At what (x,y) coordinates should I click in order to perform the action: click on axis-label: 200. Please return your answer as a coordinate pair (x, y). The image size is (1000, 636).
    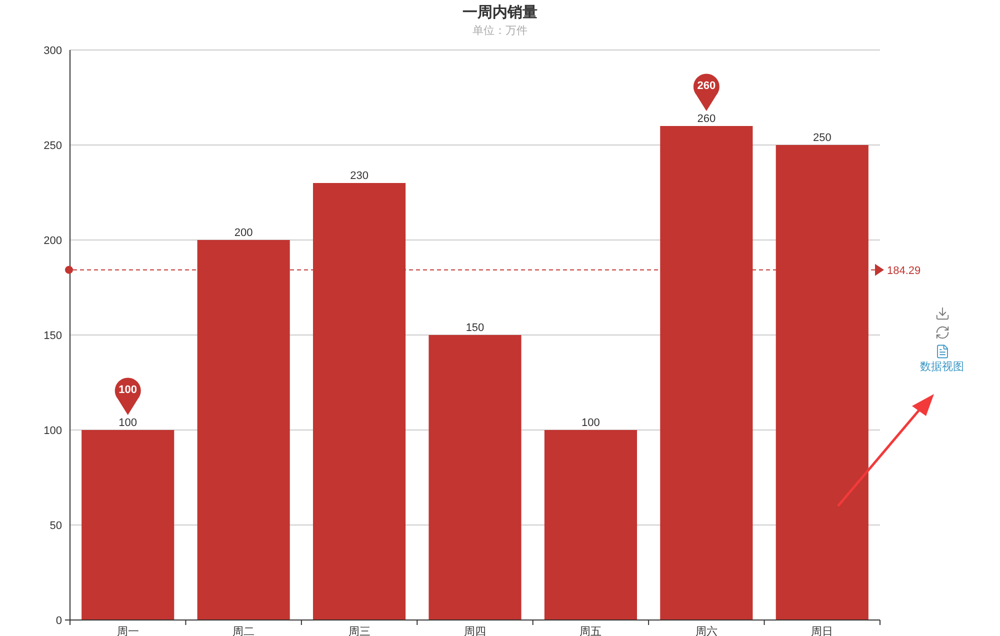
    Looking at the image, I should click on (53, 241).